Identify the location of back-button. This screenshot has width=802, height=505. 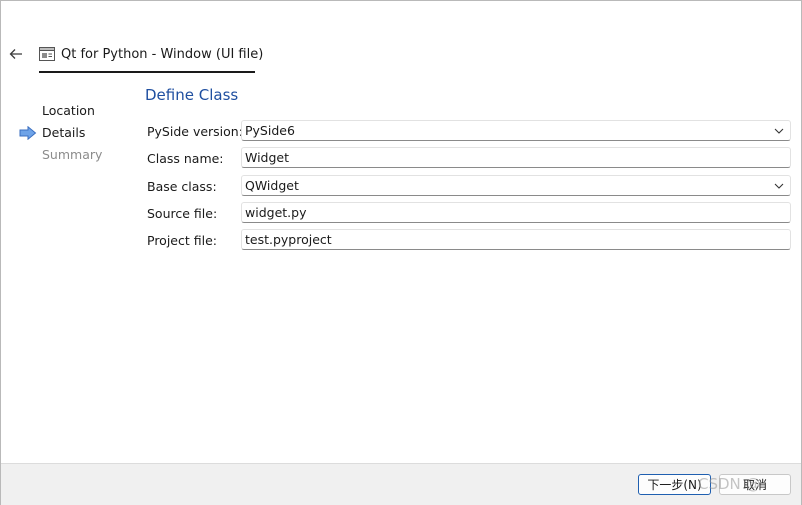
(16, 54).